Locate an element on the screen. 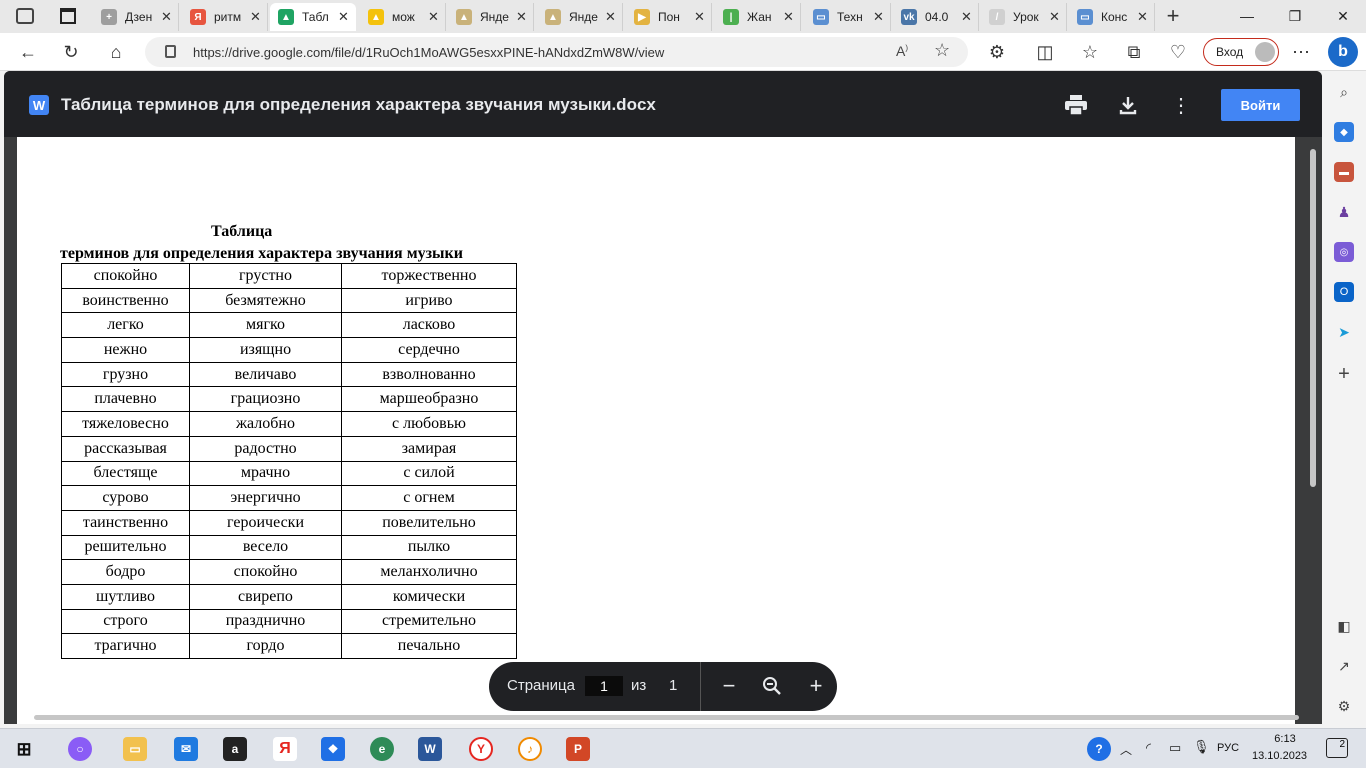 This screenshot has width=1366, height=768. workspaces-icon is located at coordinates (25, 16).